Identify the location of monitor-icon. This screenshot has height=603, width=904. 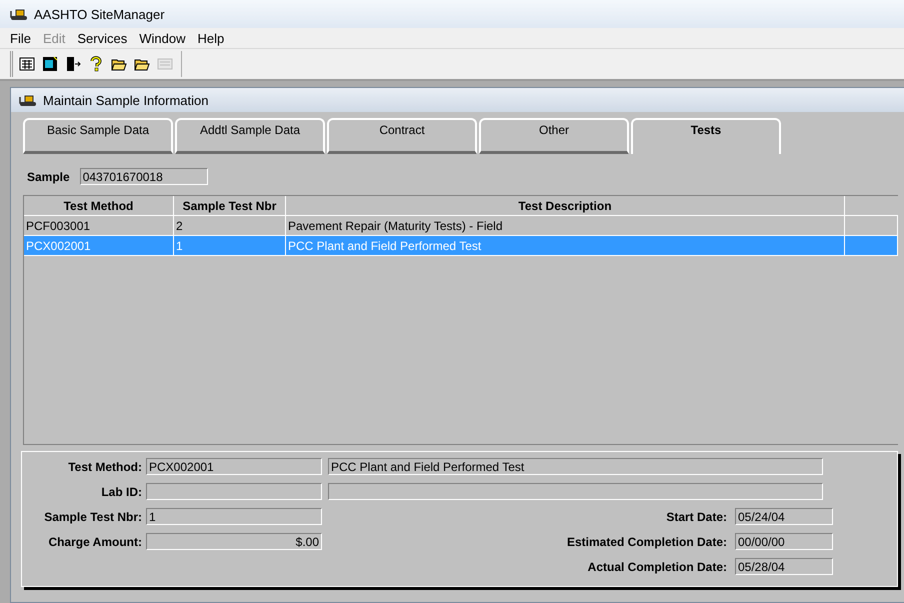
(50, 64).